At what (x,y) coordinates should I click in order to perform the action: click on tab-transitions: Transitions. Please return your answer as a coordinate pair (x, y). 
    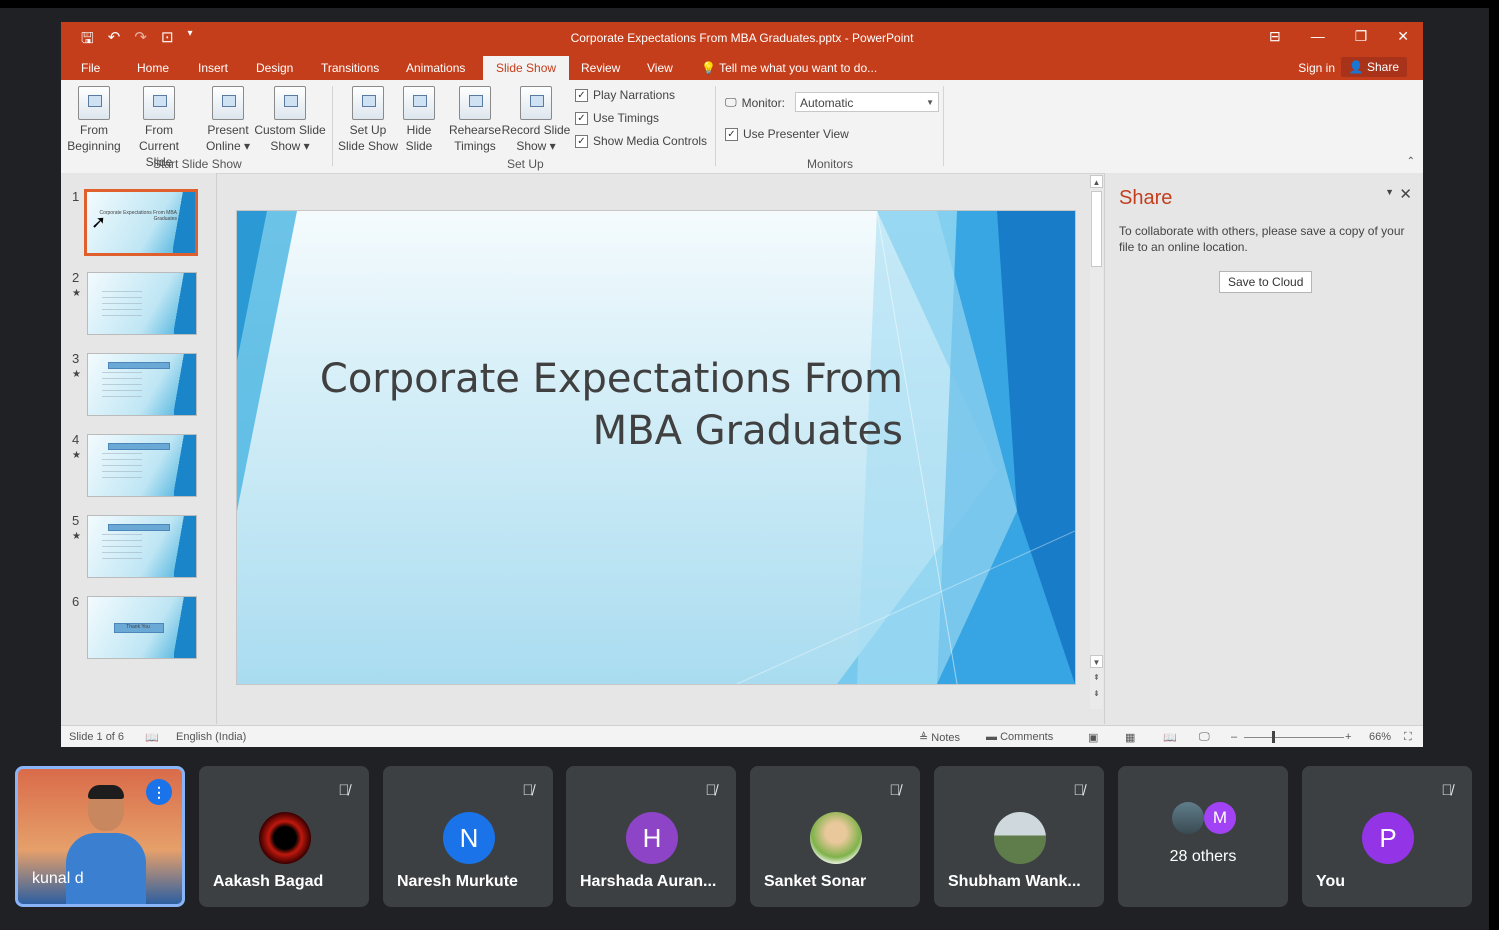
    Looking at the image, I should click on (350, 68).